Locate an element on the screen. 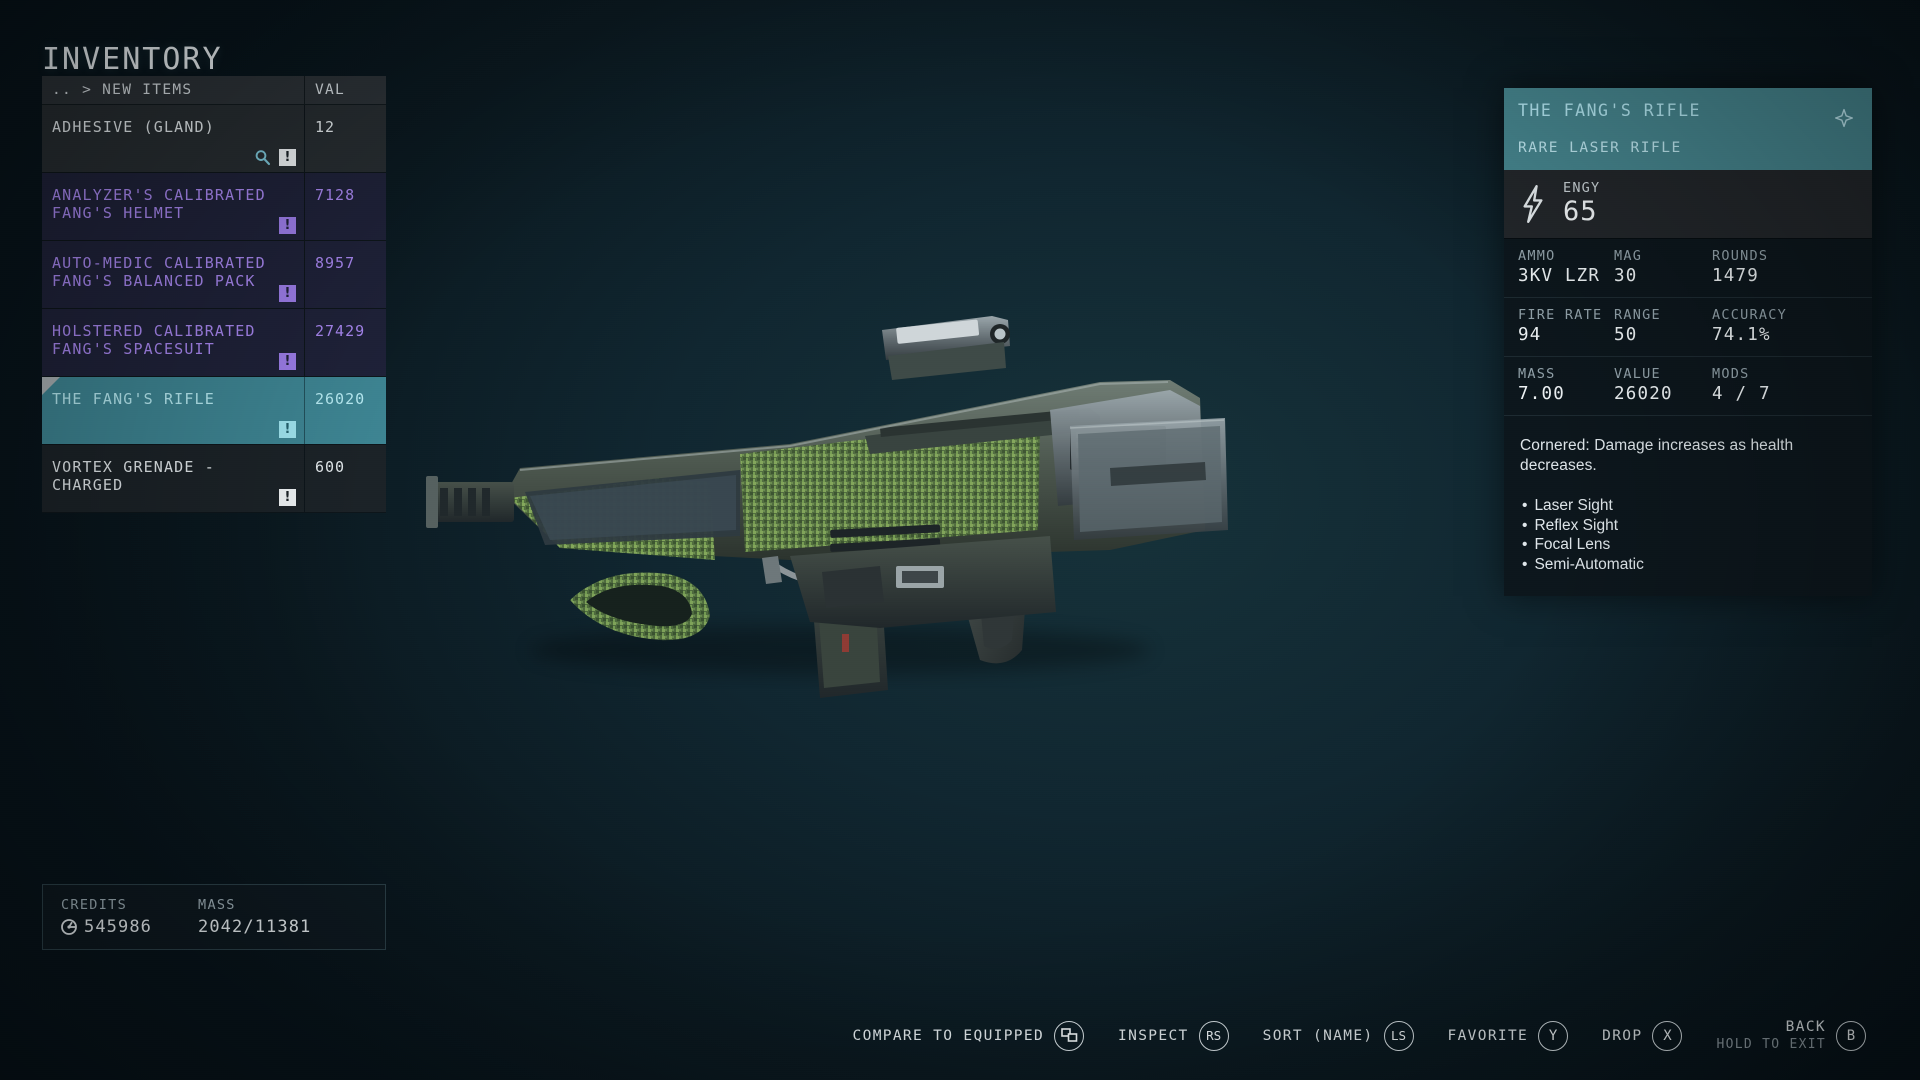 Image resolution: width=1920 pixels, height=1080 pixels. damage-type-label: ENGY is located at coordinates (1582, 188).